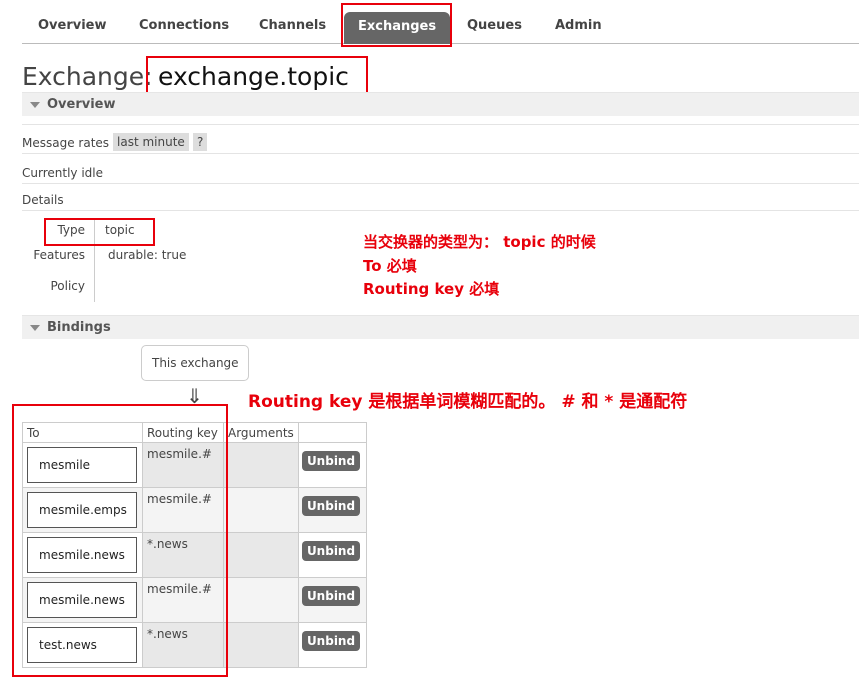  I want to click on annotation-routing-key-required: Routing key 必填, so click(431, 289).